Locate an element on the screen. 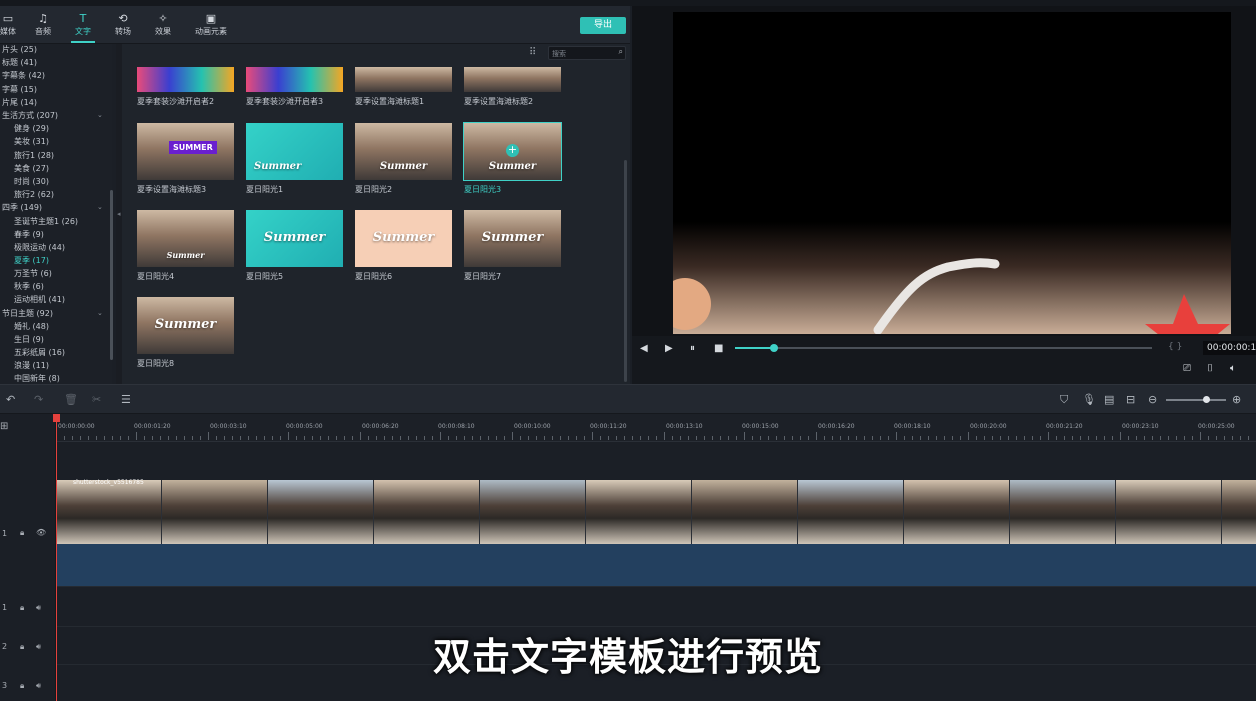  template-thumb: SUMMER is located at coordinates (185, 151).